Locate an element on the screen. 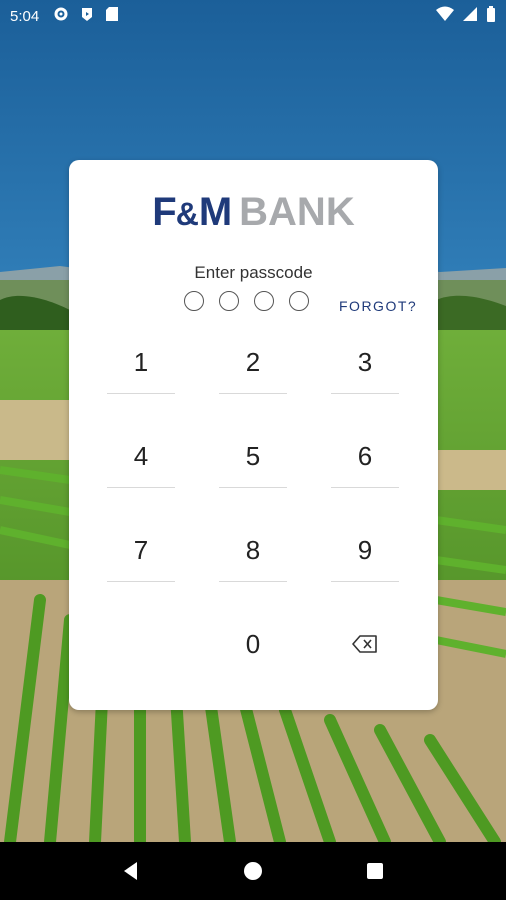  key-label: 5 is located at coordinates (253, 455).